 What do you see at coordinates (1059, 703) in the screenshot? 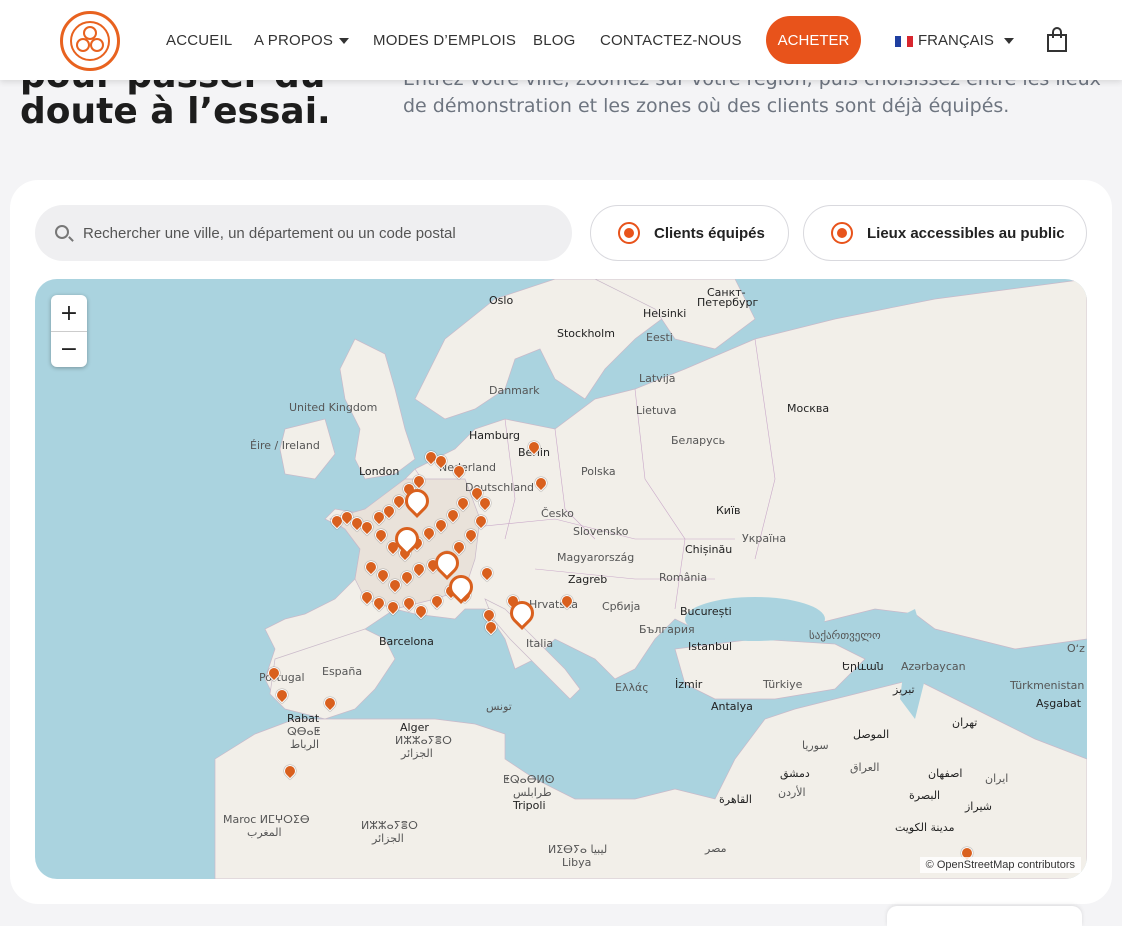
I see `map-label: Aşgabat` at bounding box center [1059, 703].